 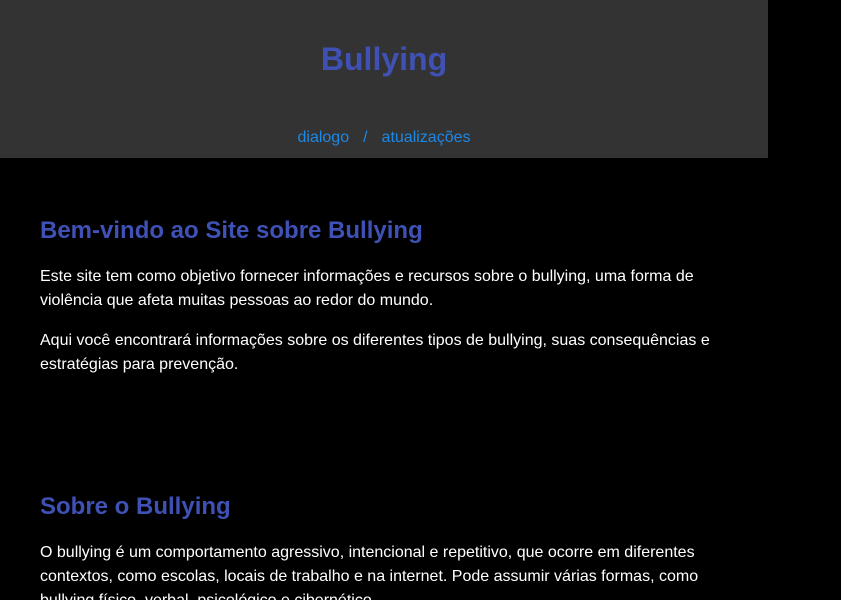 I want to click on main-nav: dialogo / atualizações, so click(x=384, y=138).